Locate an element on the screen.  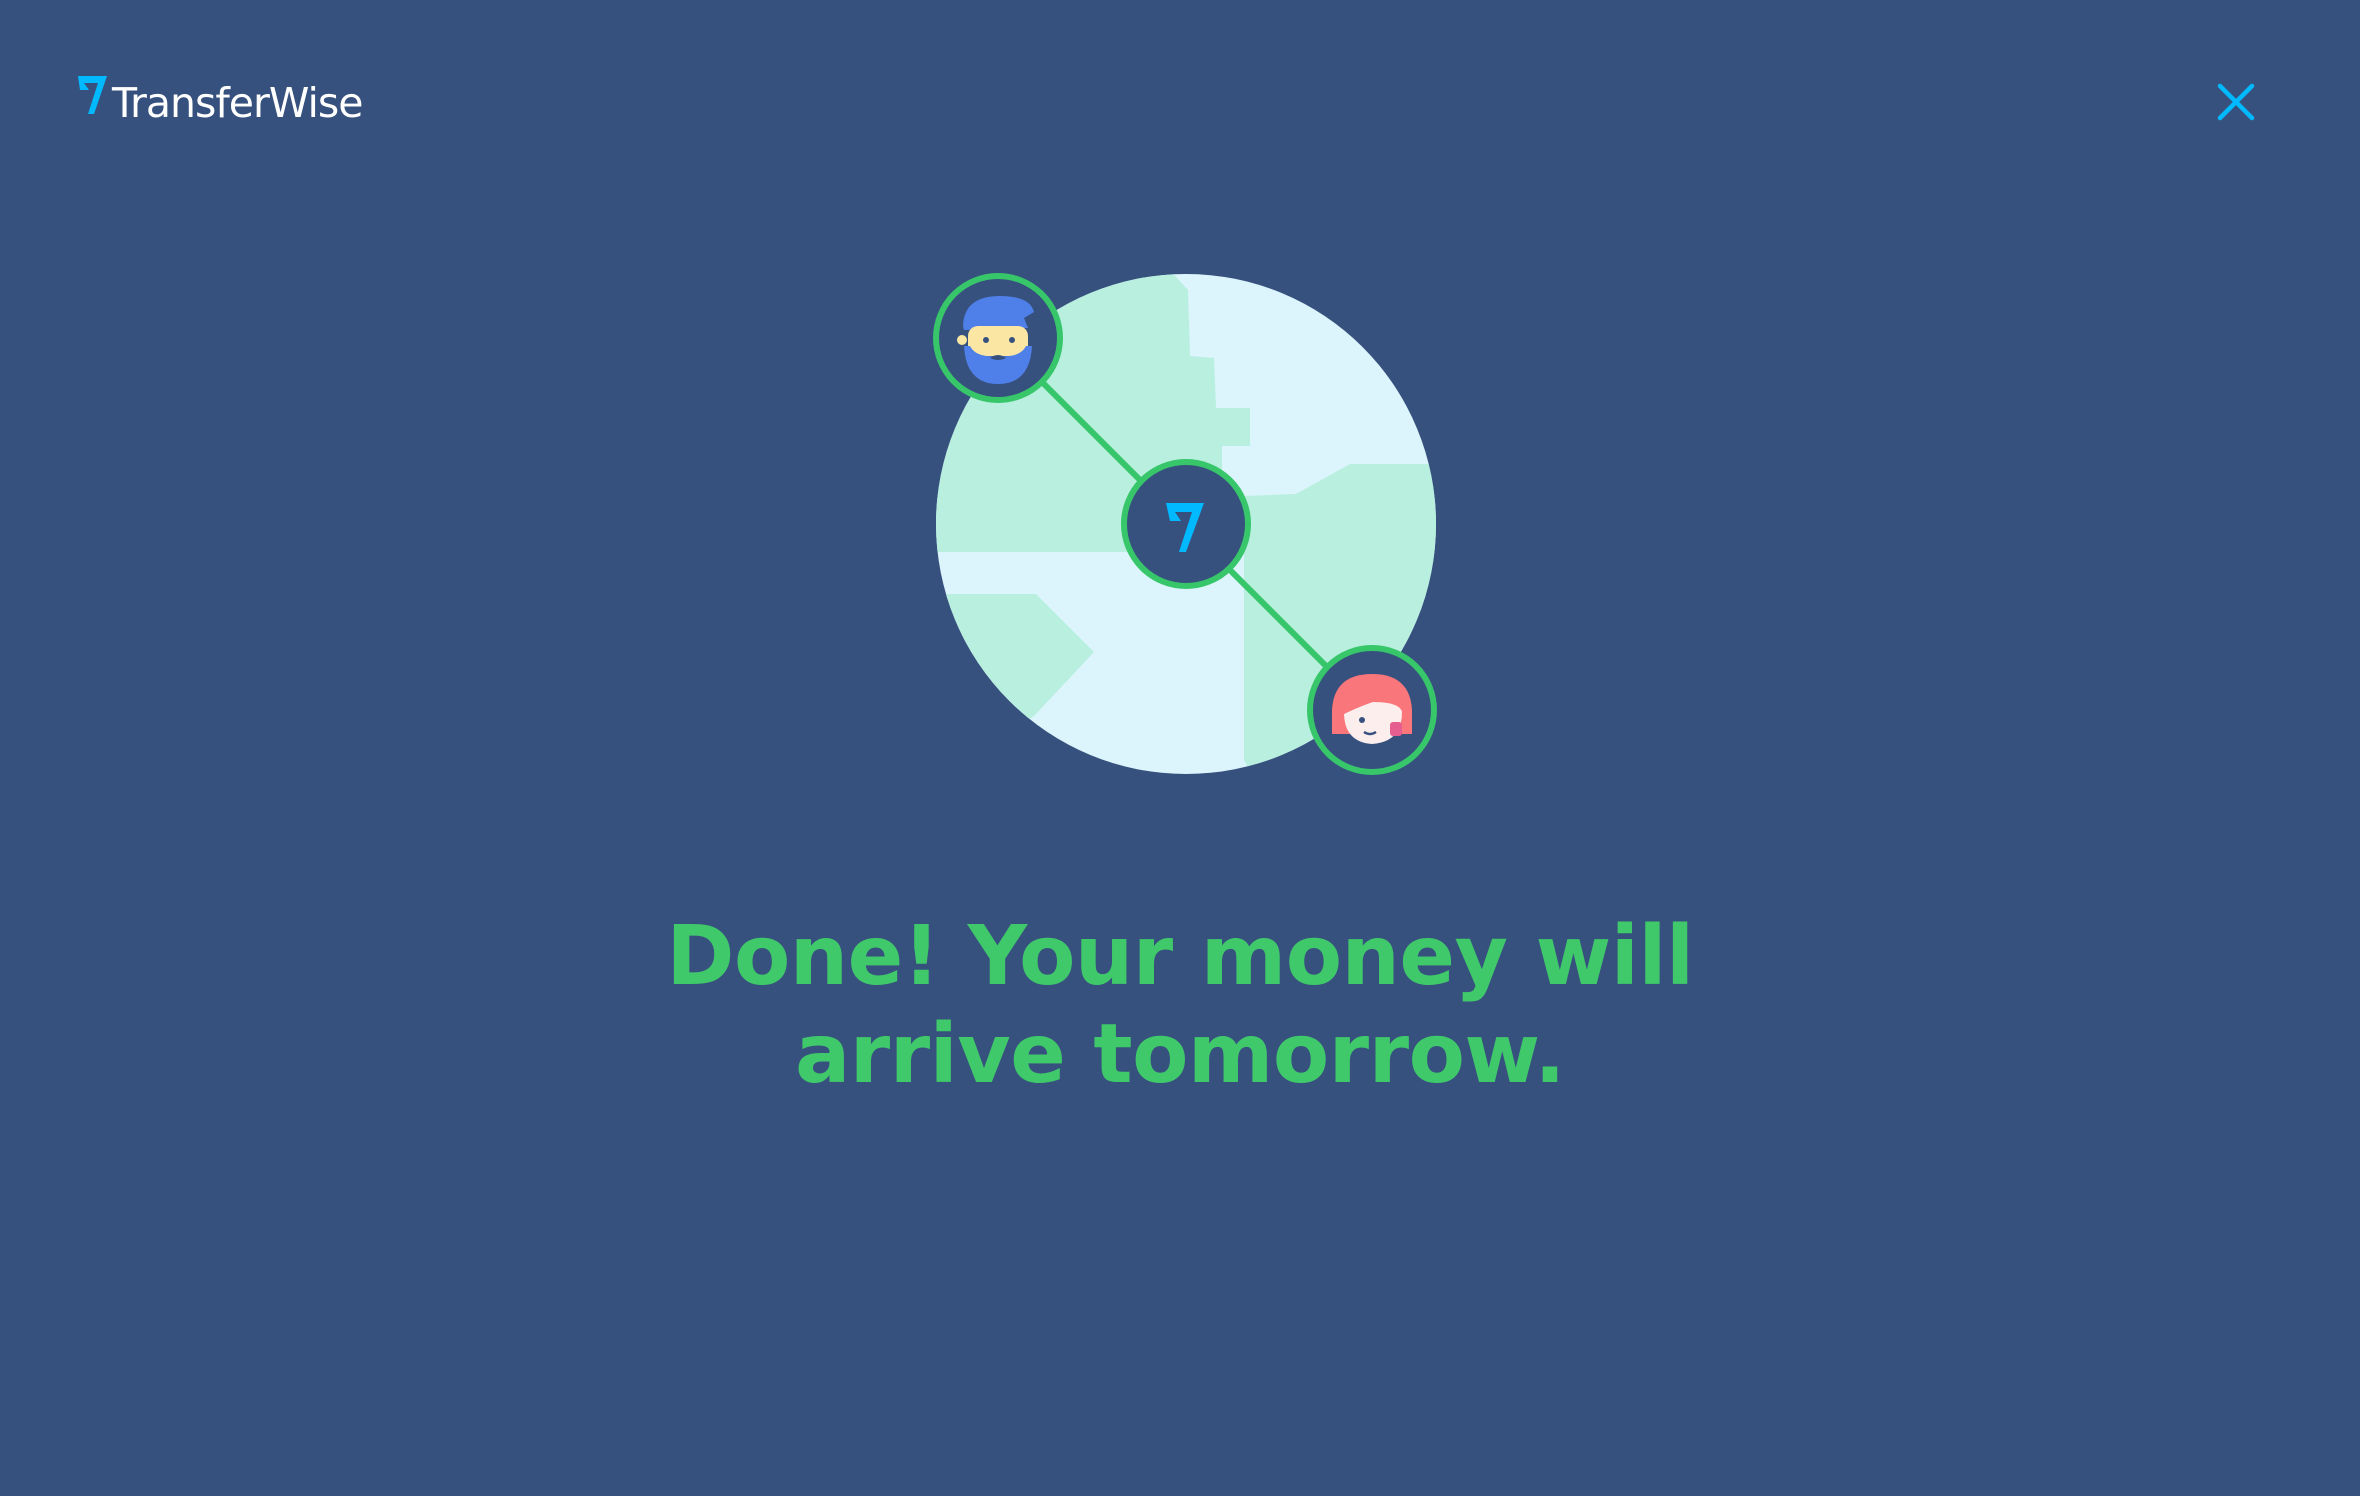
transferwise-hub-icon is located at coordinates (1186, 524).